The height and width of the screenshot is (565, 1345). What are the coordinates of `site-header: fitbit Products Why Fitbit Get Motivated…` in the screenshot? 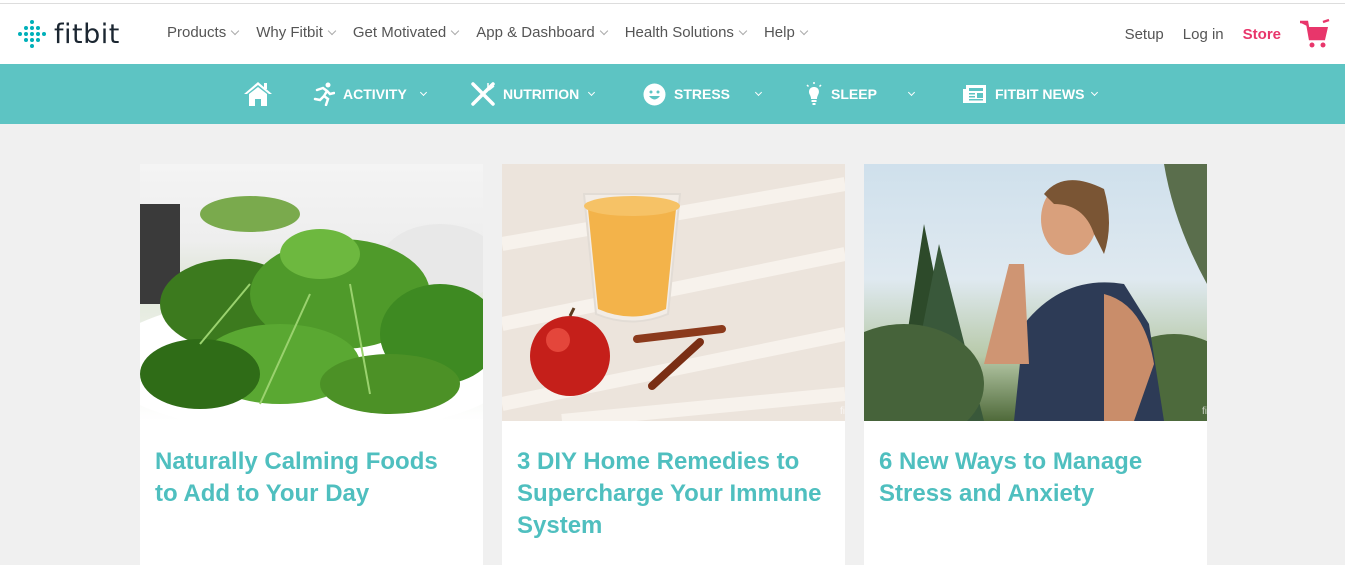 It's located at (672, 34).